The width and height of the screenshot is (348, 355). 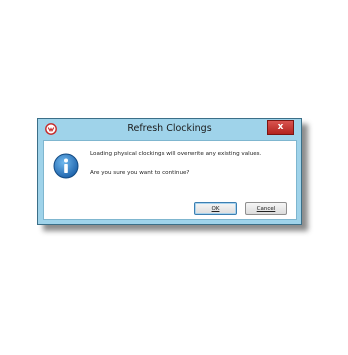 I want to click on cancel-button-label: Cancel, so click(x=266, y=208).